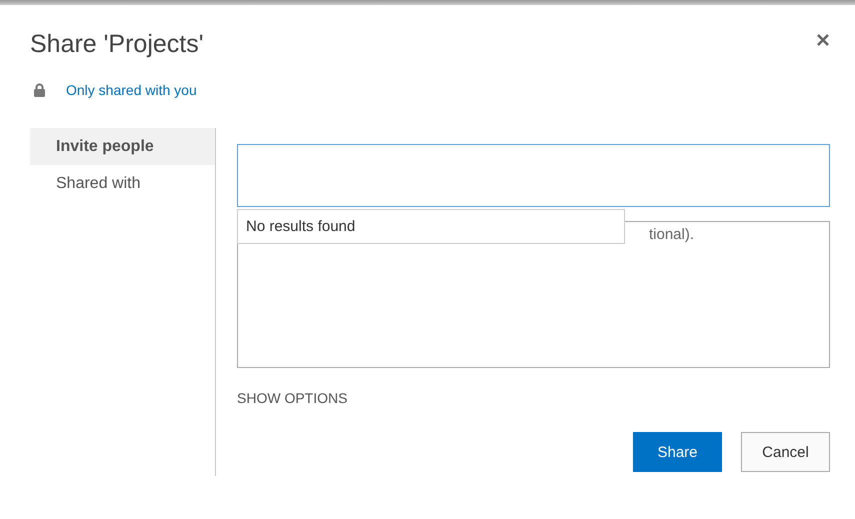  Describe the element at coordinates (301, 226) in the screenshot. I see `no-results-text: No results found` at that location.